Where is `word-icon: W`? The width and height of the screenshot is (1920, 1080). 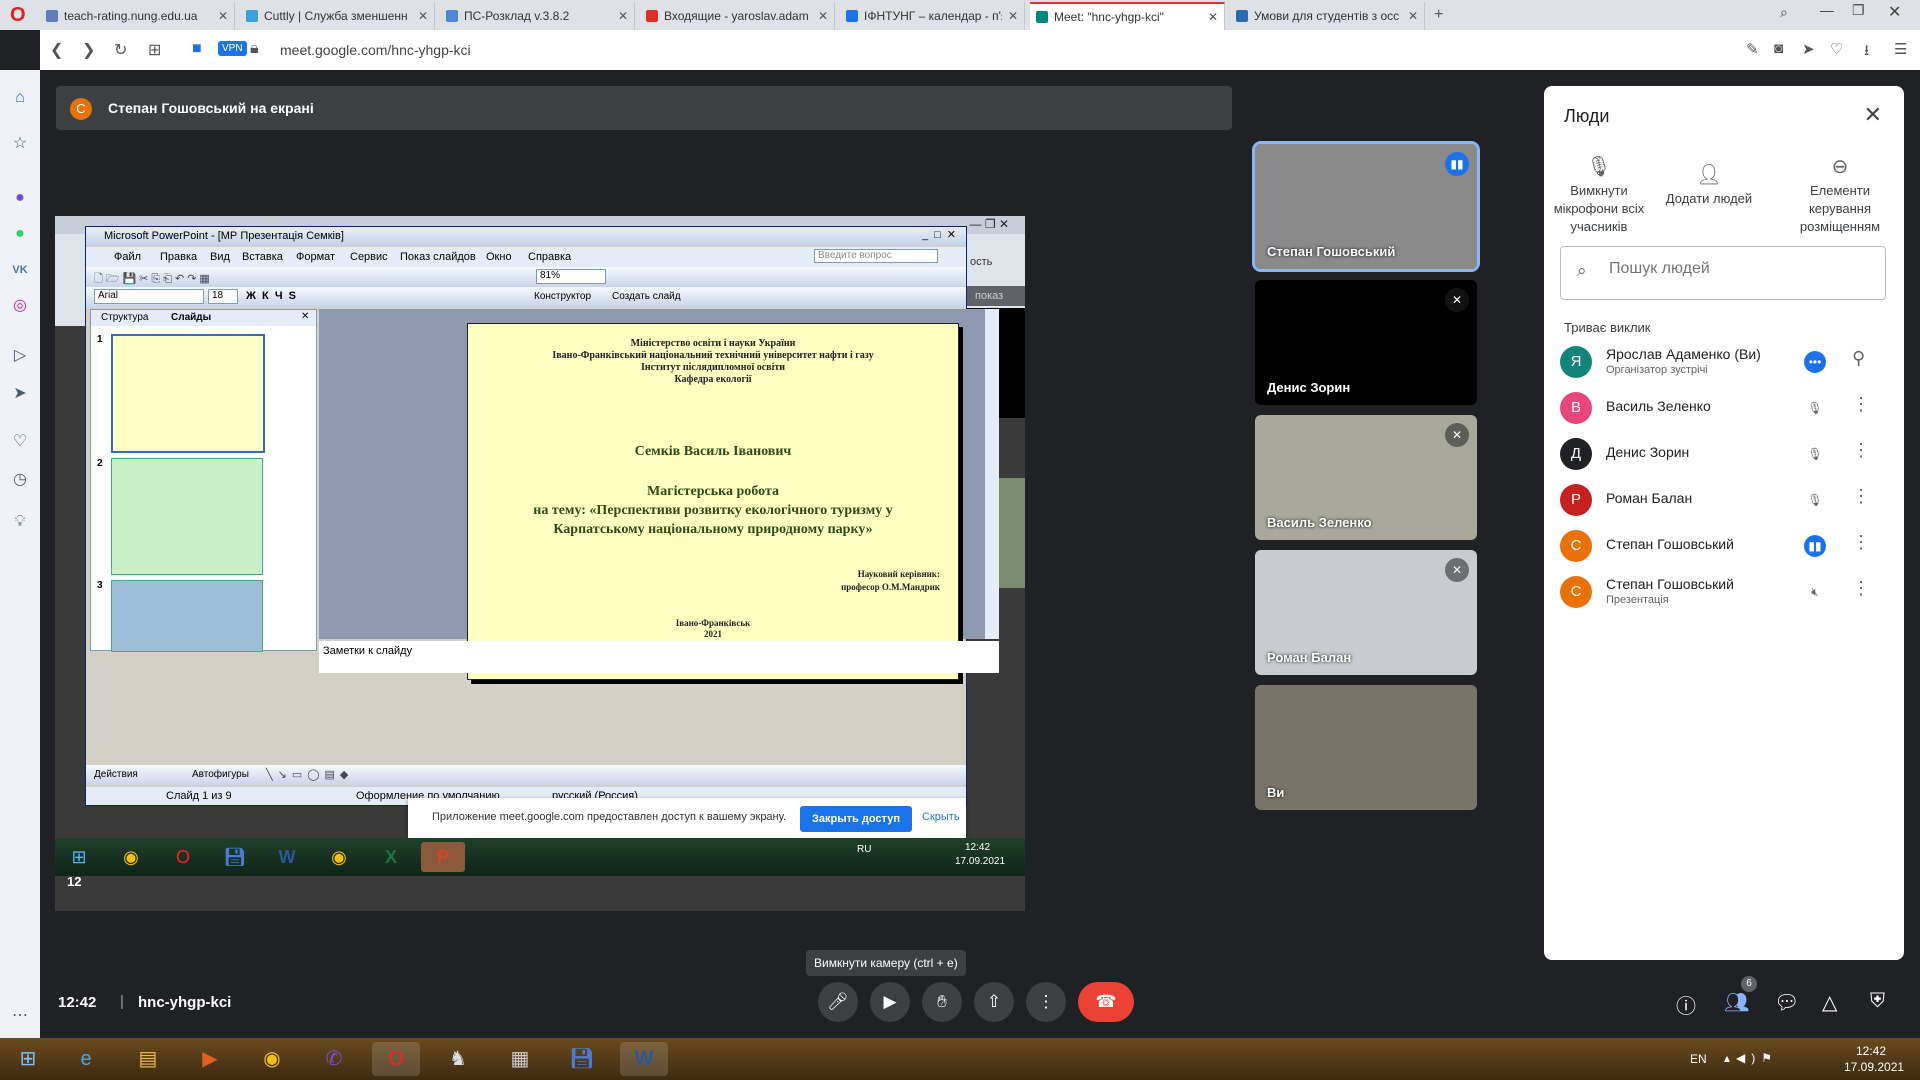 word-icon: W is located at coordinates (644, 1059).